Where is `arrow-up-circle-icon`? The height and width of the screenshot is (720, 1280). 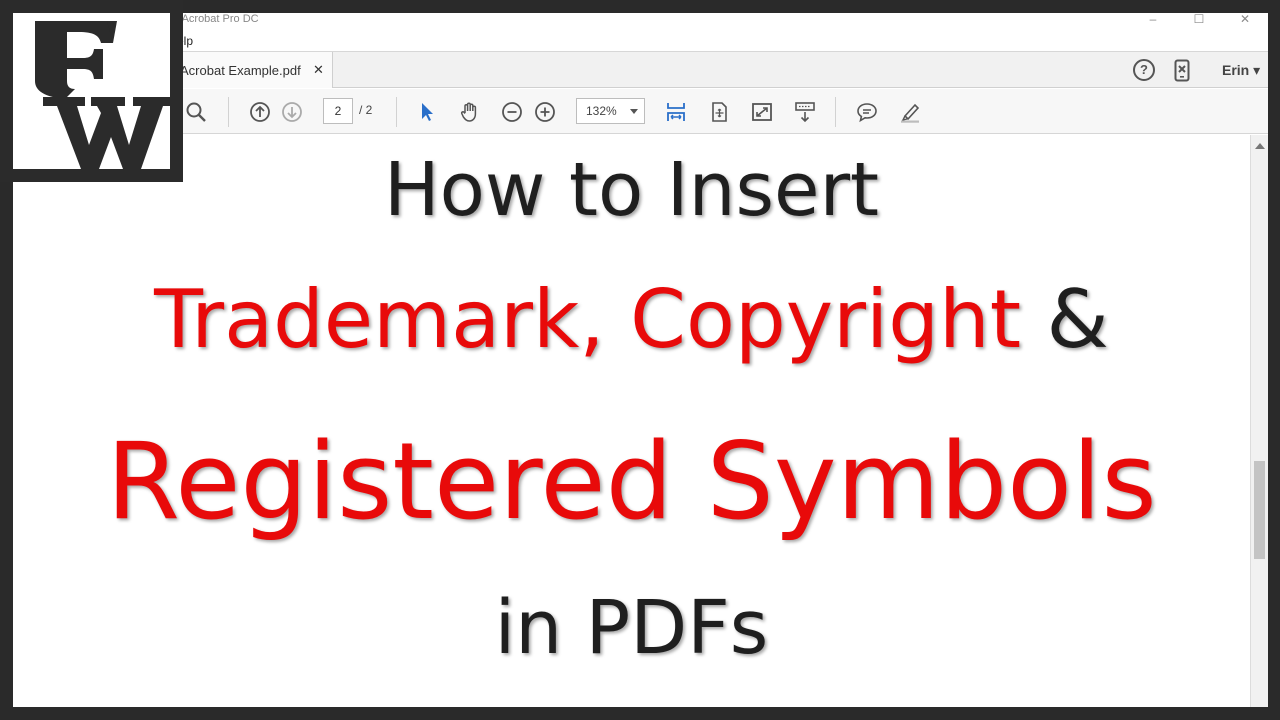 arrow-up-circle-icon is located at coordinates (260, 112).